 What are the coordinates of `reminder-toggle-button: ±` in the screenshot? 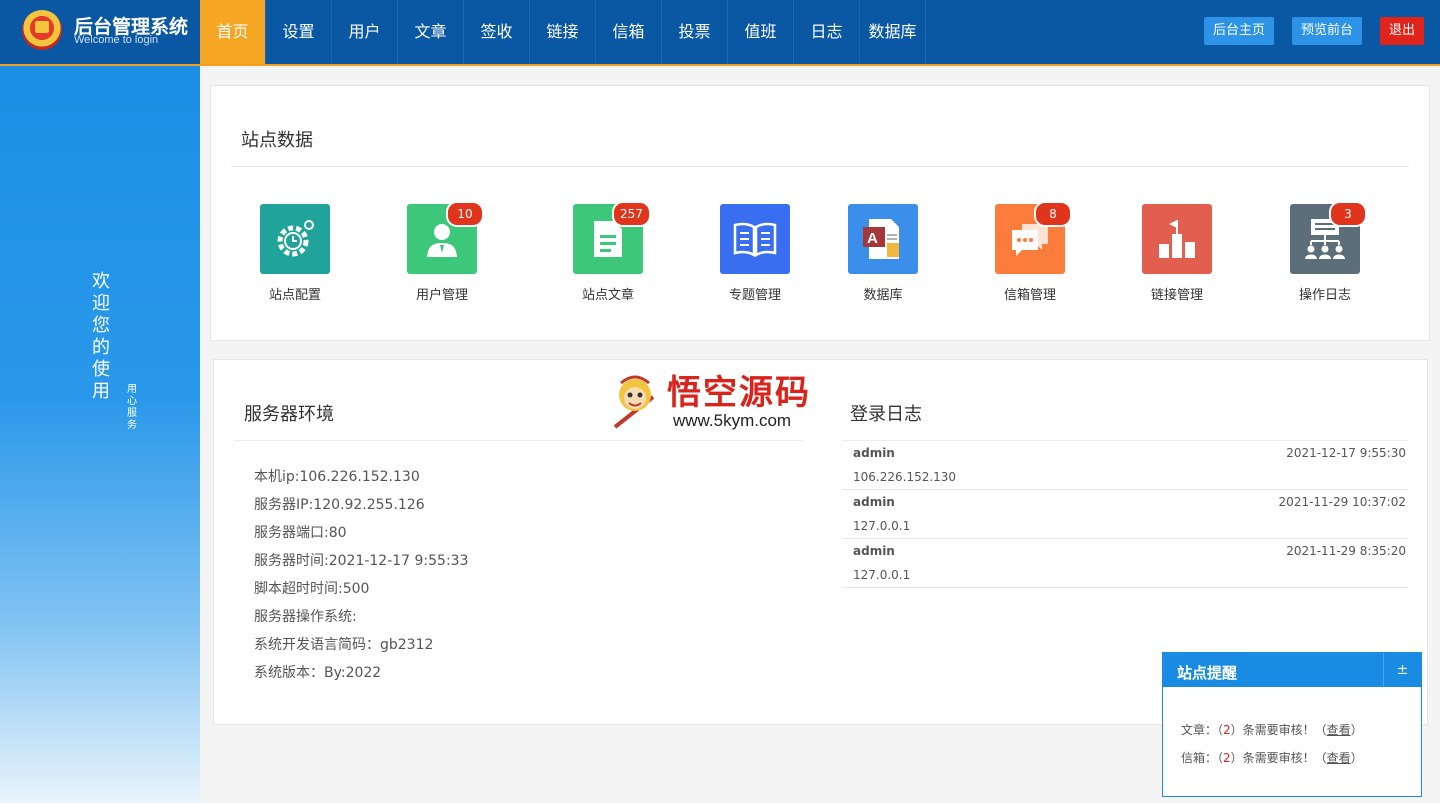 It's located at (1402, 670).